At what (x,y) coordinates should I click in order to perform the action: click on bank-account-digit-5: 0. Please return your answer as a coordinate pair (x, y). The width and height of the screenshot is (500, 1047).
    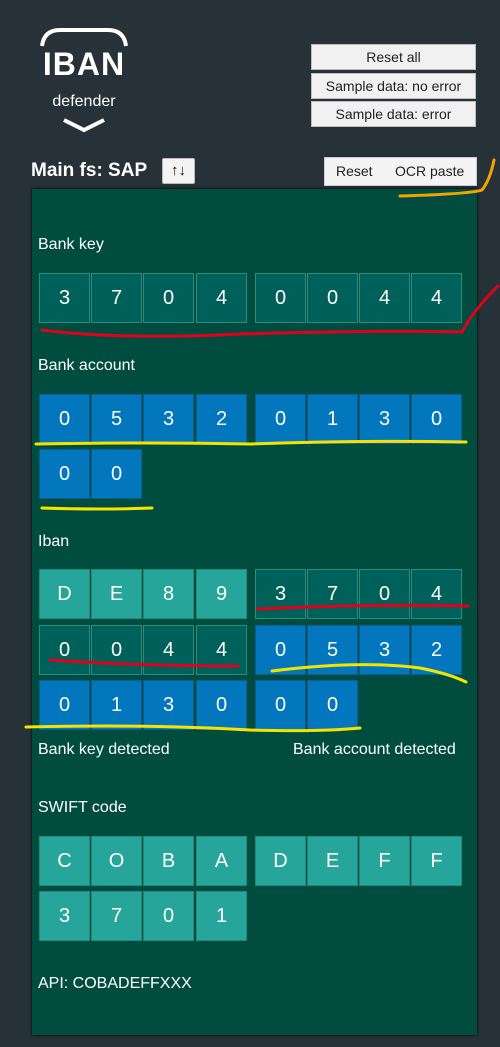
    Looking at the image, I should click on (280, 419).